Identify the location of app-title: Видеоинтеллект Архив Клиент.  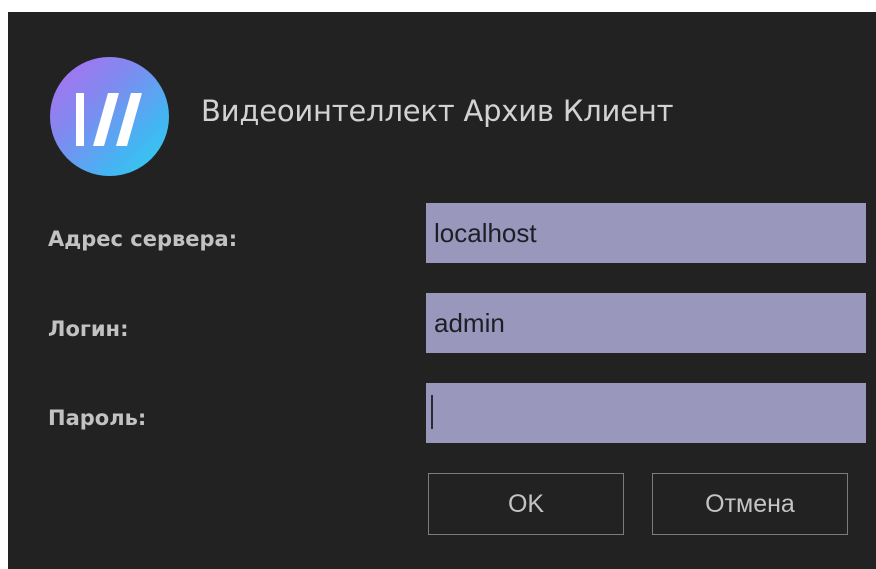
(437, 111).